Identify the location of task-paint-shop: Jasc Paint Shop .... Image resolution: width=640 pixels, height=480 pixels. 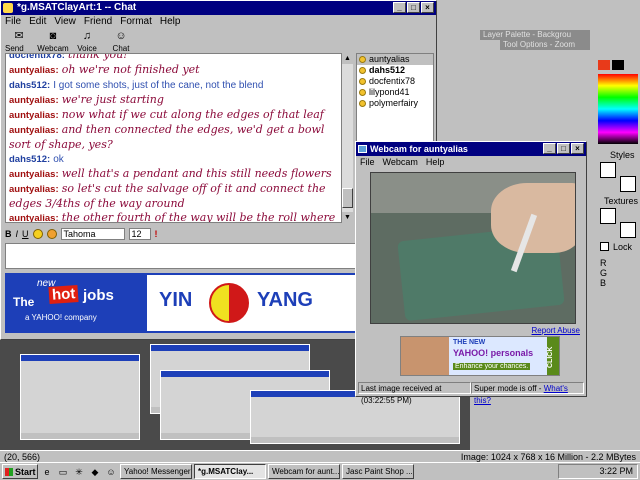
(378, 471).